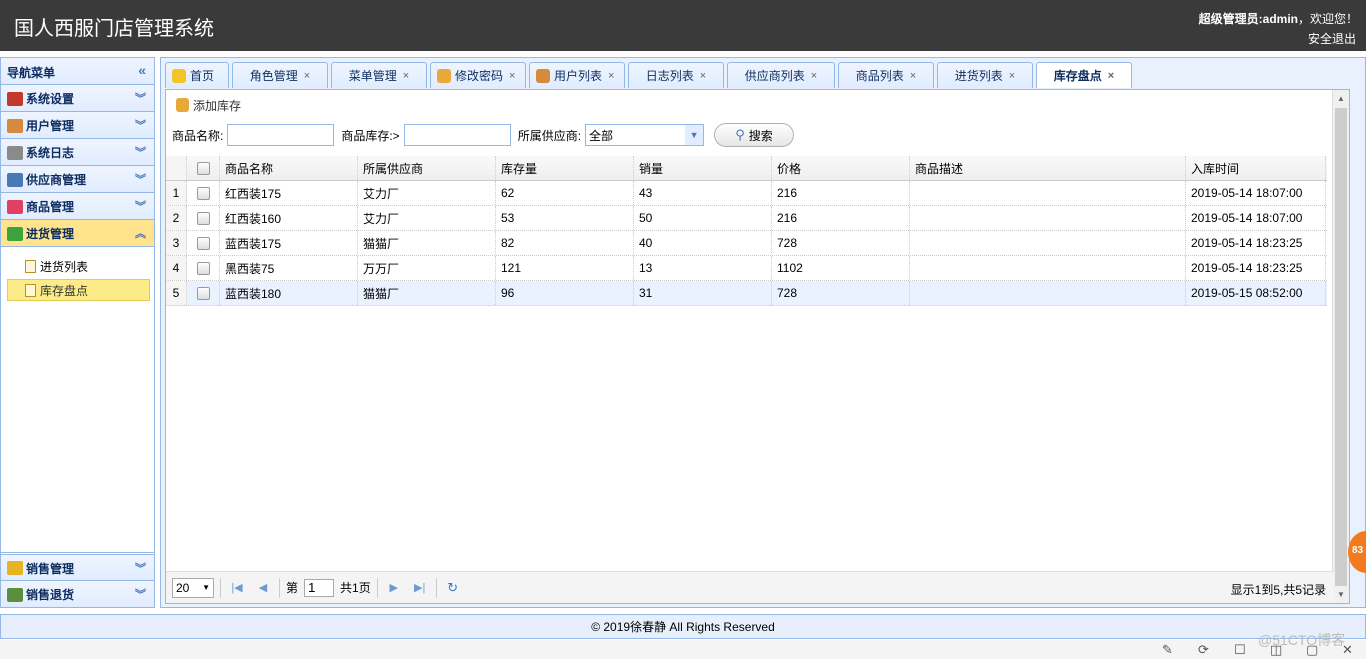  I want to click on product-name-input, so click(281, 135).